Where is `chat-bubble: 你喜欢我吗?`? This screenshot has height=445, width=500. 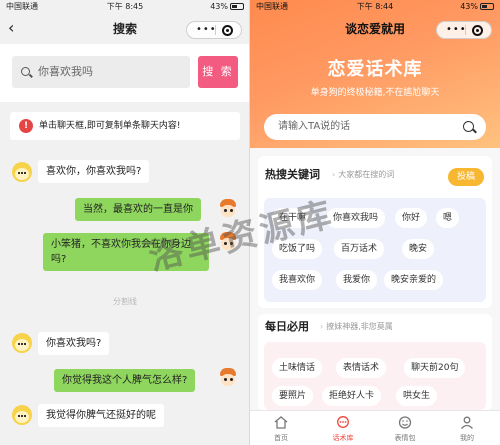
chat-bubble: 你喜欢我吗? is located at coordinates (74, 343).